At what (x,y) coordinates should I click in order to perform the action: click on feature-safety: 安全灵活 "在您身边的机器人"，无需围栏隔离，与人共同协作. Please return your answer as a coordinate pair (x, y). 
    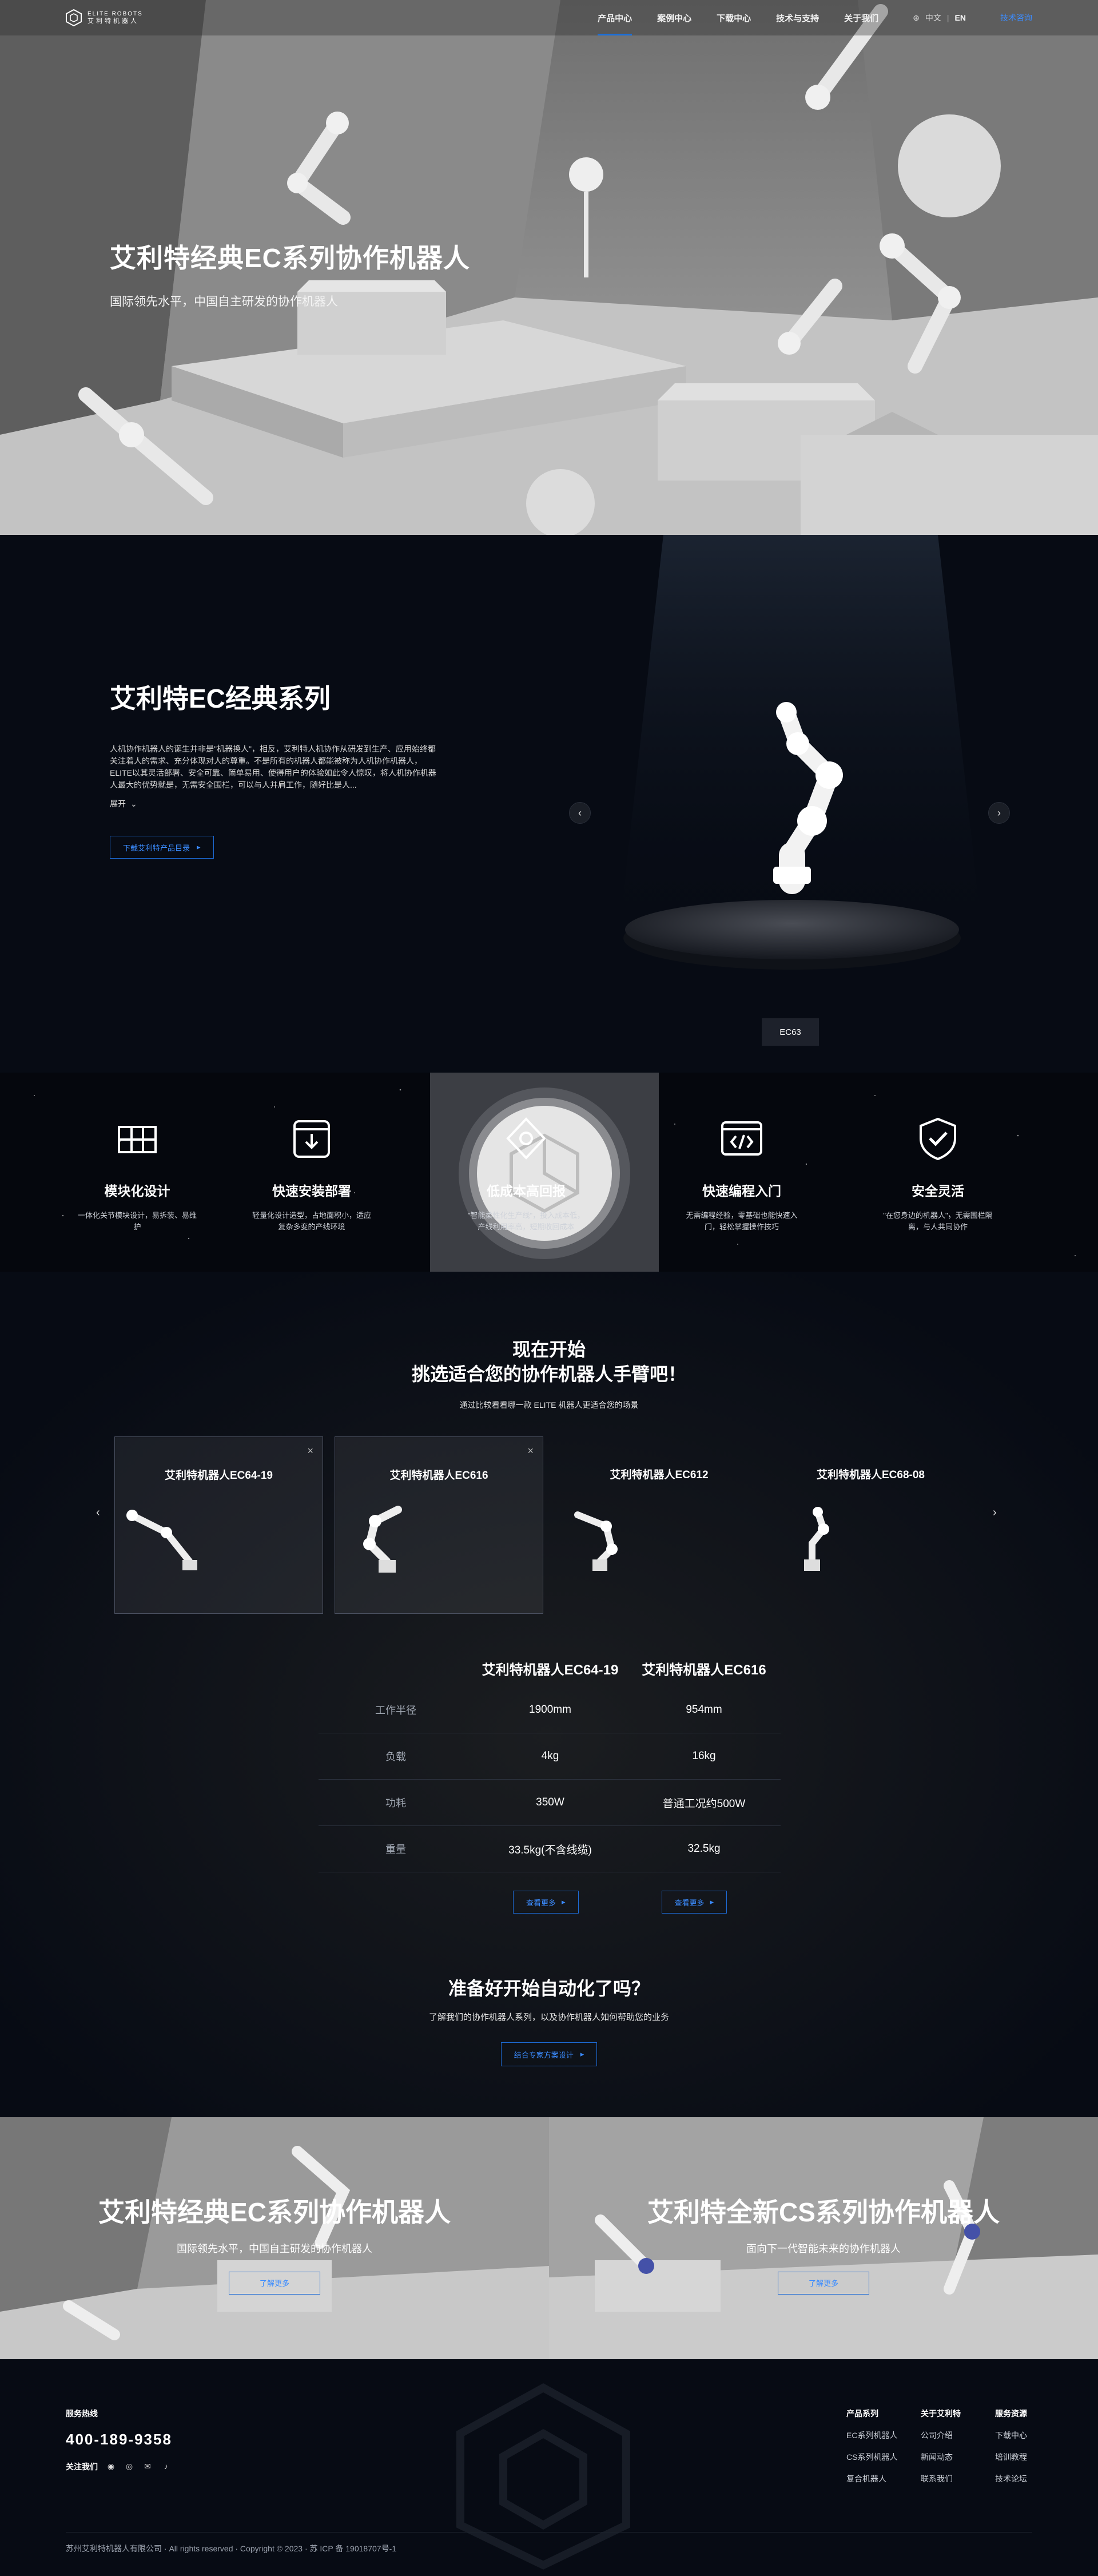
    Looking at the image, I should click on (937, 1174).